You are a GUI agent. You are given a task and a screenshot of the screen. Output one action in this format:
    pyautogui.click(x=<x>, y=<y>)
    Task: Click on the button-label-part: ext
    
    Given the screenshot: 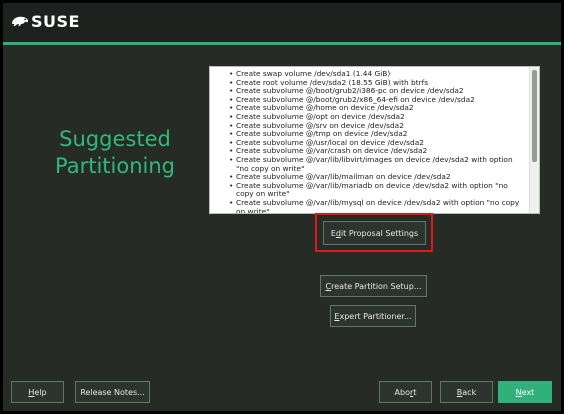 What is the action you would take?
    pyautogui.click(x=528, y=392)
    